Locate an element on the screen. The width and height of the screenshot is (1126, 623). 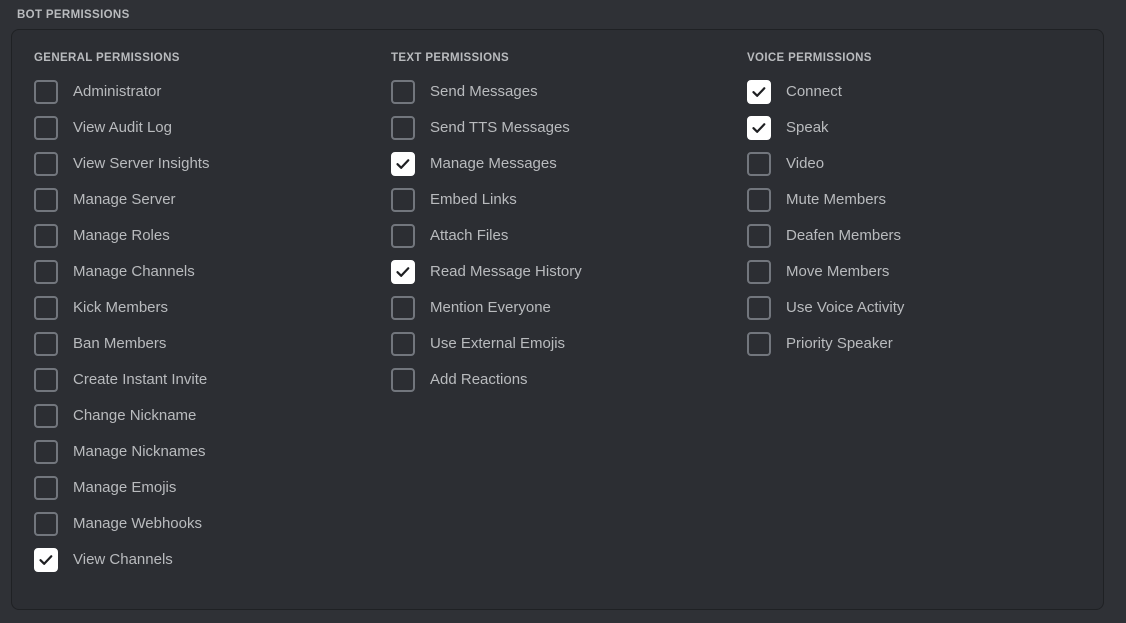
permission-item-manage-webhooks: Manage Webhooks is located at coordinates (204, 524).